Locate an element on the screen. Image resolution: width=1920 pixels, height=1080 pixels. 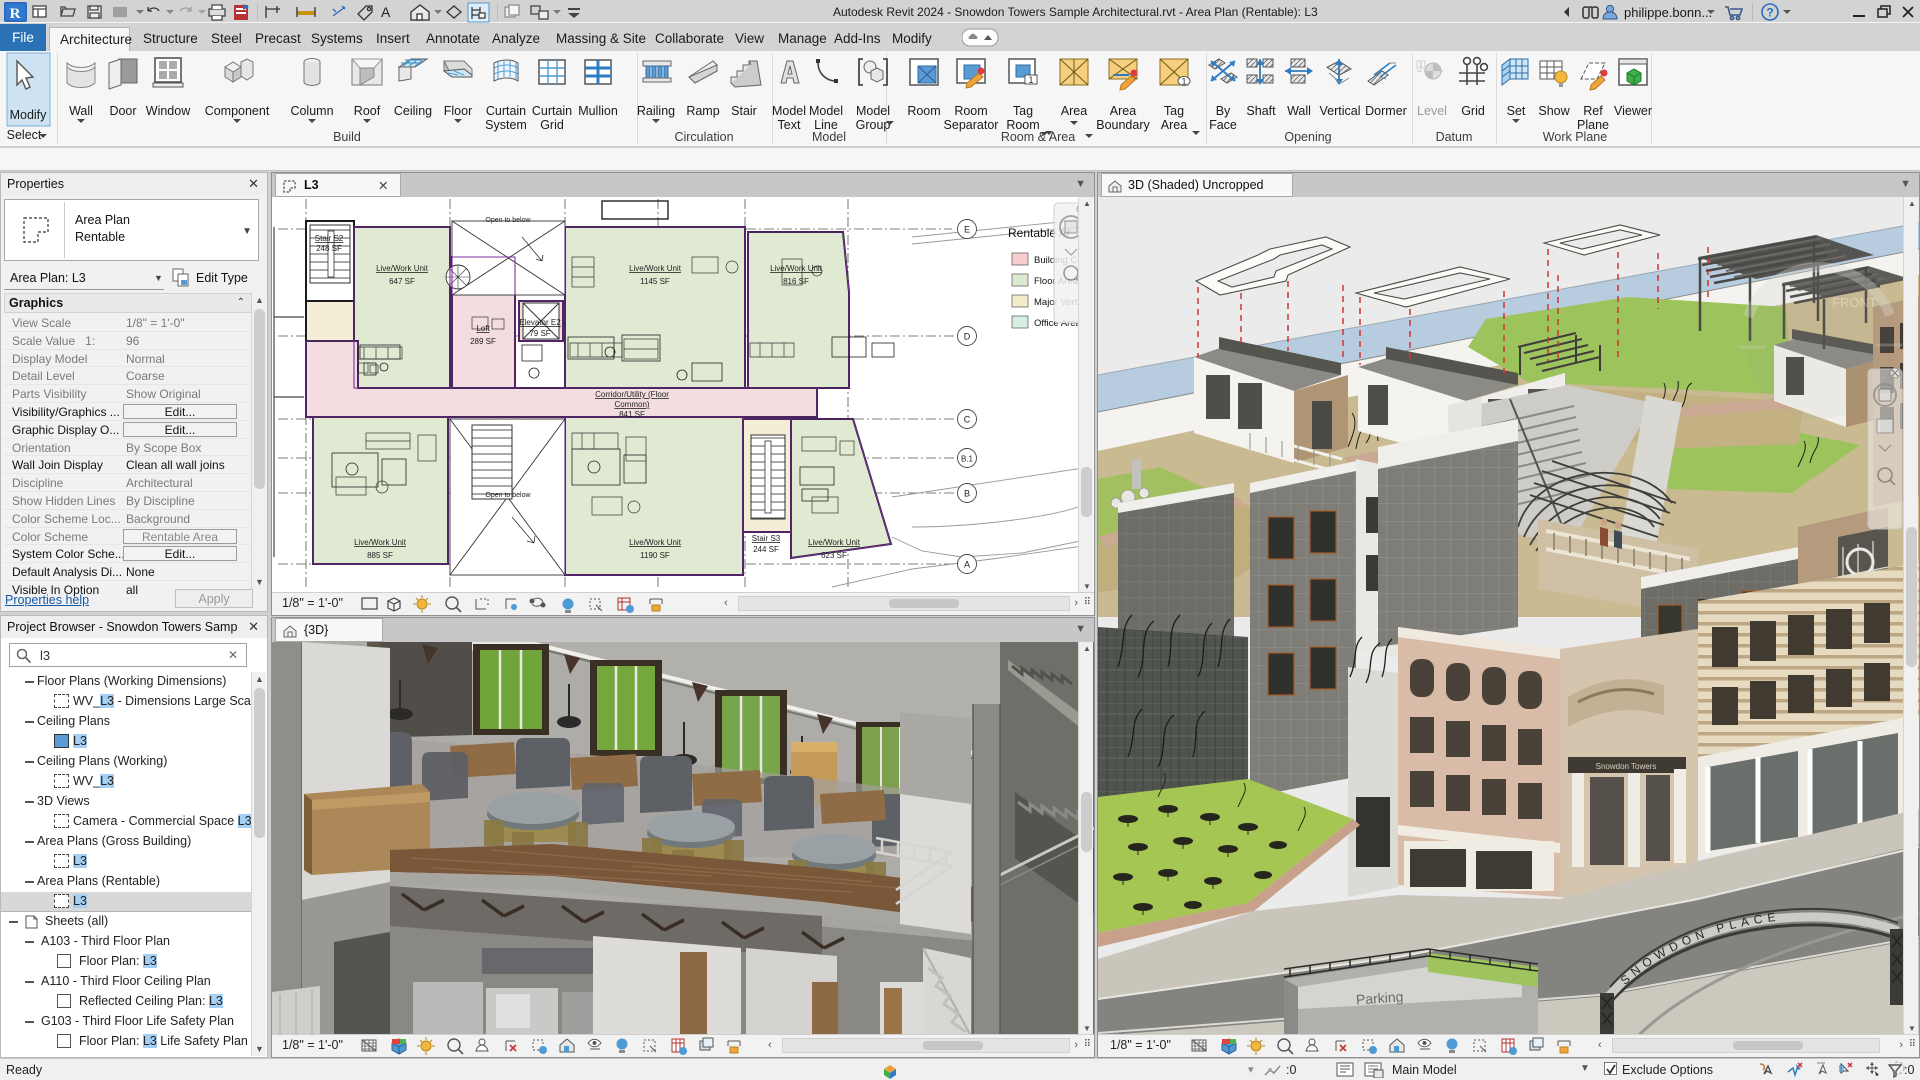
svg-text: Datum is located at coordinates (1454, 137).